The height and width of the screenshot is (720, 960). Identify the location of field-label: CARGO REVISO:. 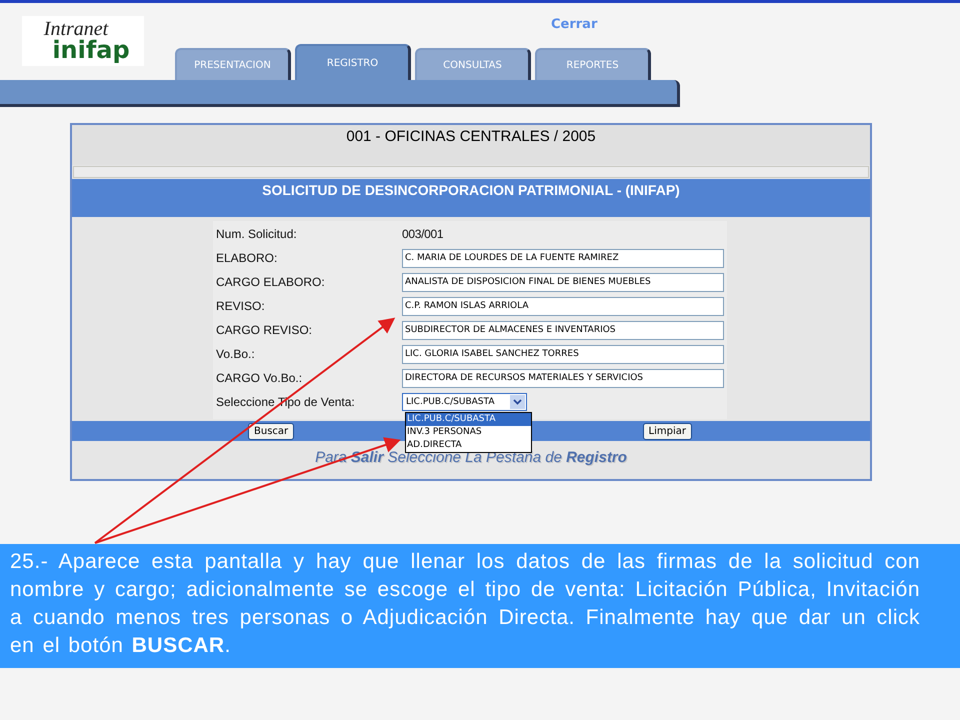
(265, 330).